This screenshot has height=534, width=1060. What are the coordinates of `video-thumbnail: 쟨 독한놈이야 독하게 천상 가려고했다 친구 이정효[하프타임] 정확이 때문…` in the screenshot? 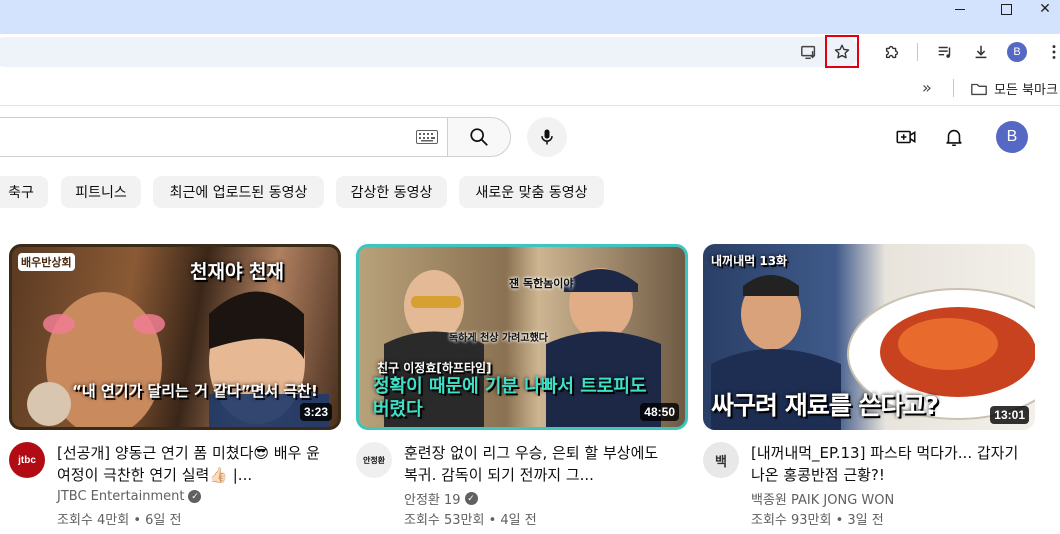 It's located at (522, 337).